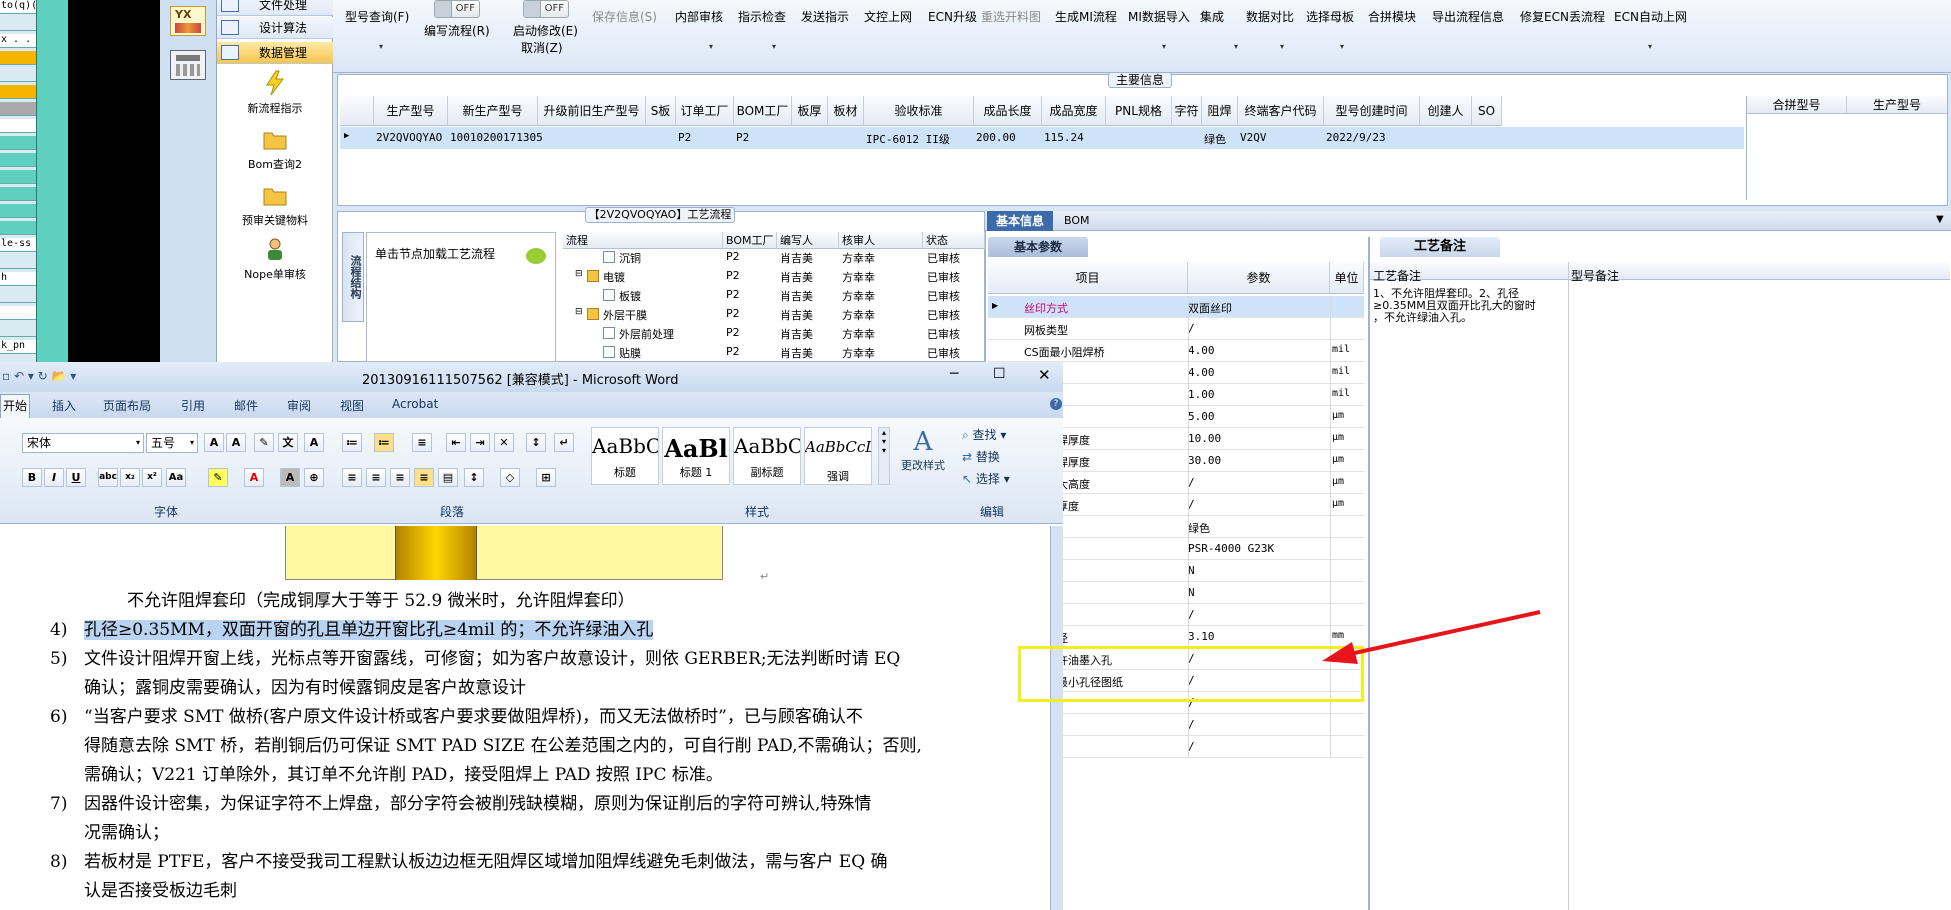  I want to click on process-node: 外层干膜, so click(625, 315).